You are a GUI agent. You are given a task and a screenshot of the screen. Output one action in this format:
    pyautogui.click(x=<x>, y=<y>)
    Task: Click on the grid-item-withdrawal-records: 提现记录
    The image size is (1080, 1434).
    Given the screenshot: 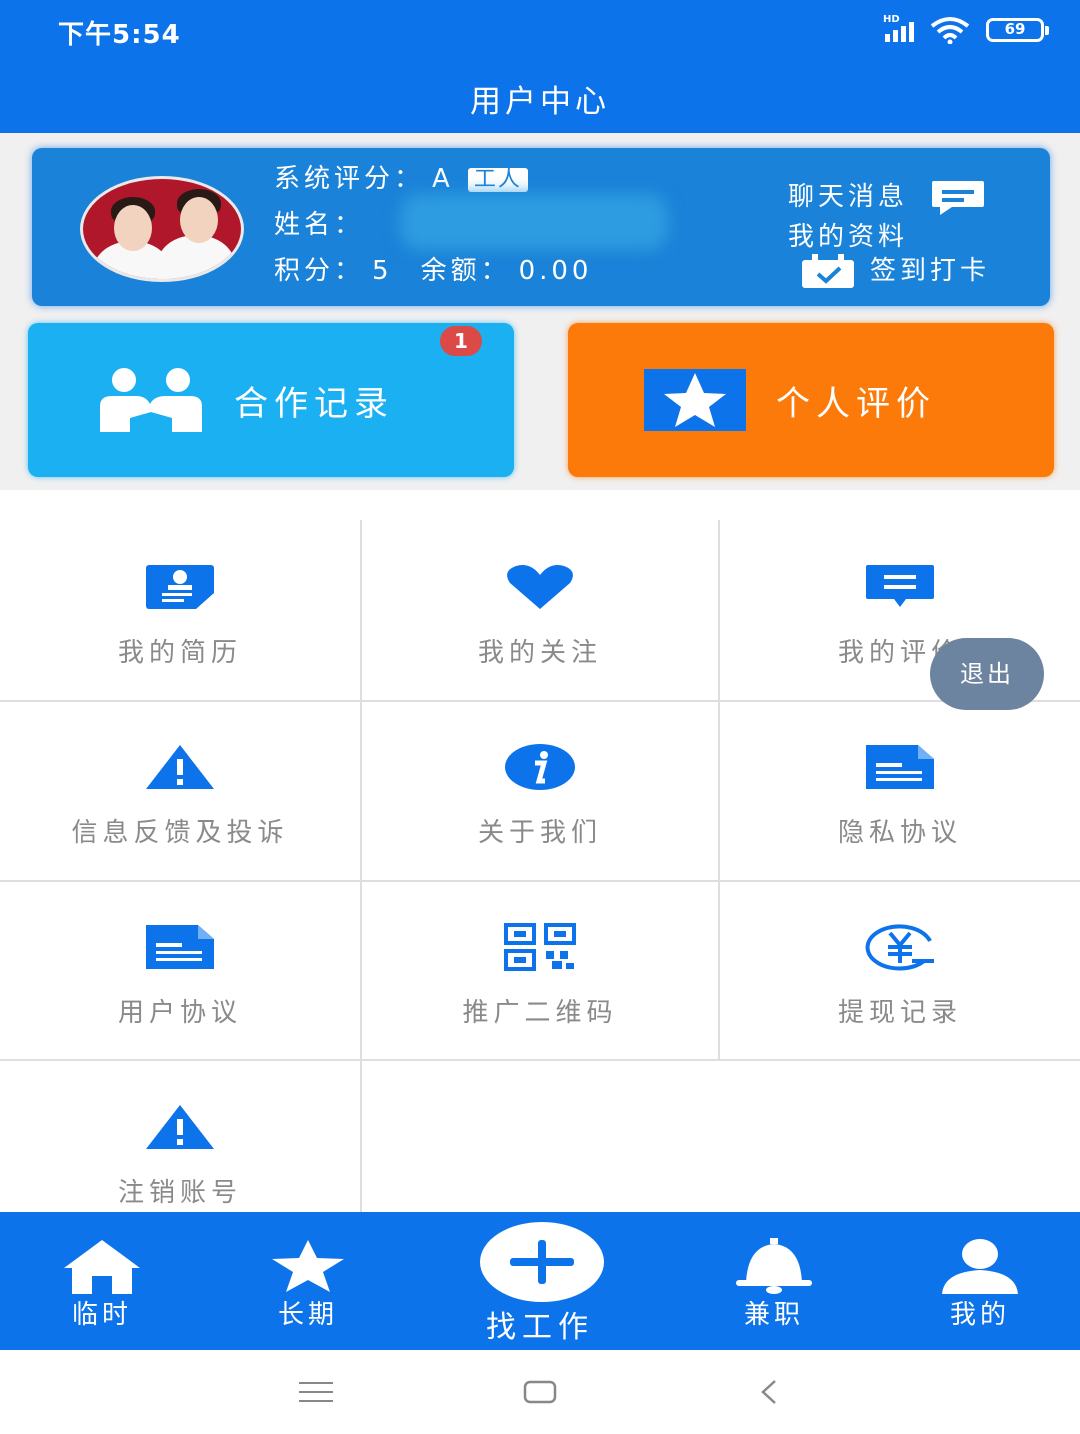 What is the action you would take?
    pyautogui.click(x=900, y=969)
    